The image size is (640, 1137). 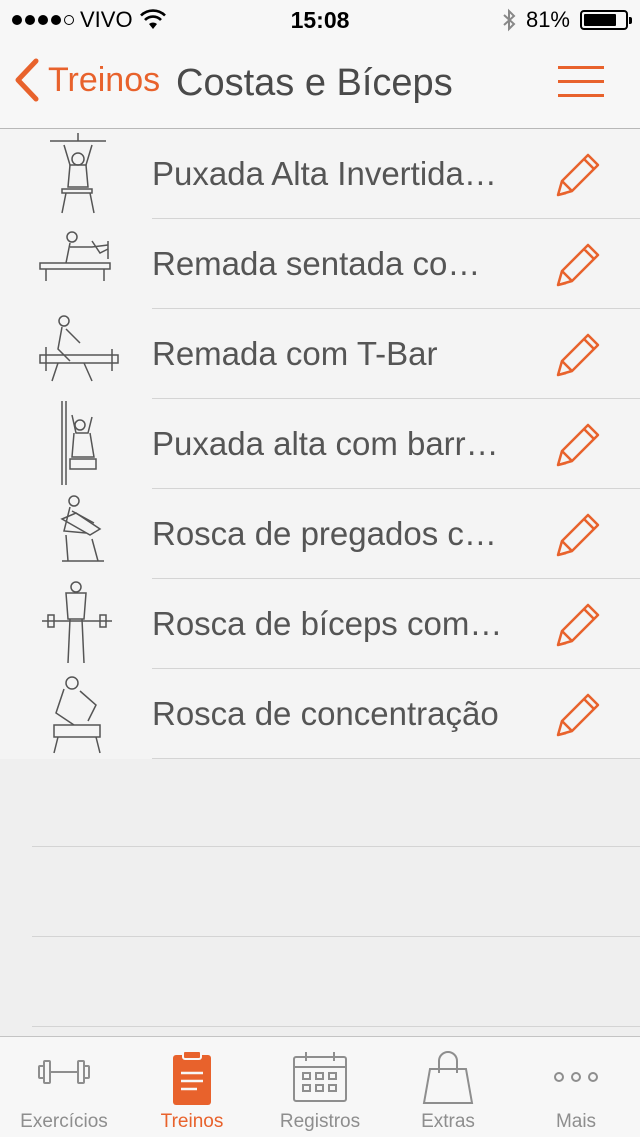 I want to click on exercise-name: Rosca de concentração, so click(x=325, y=713).